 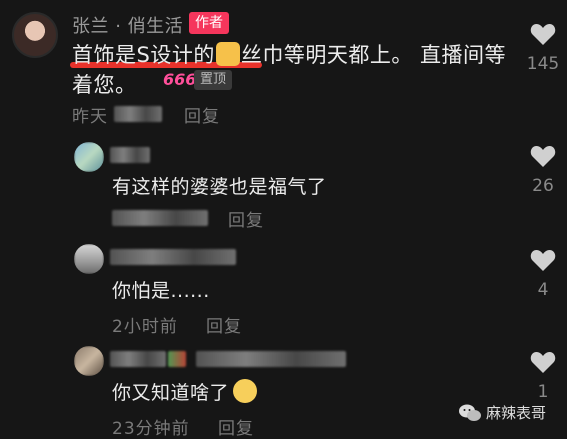 I want to click on author-avatar, so click(x=35, y=35).